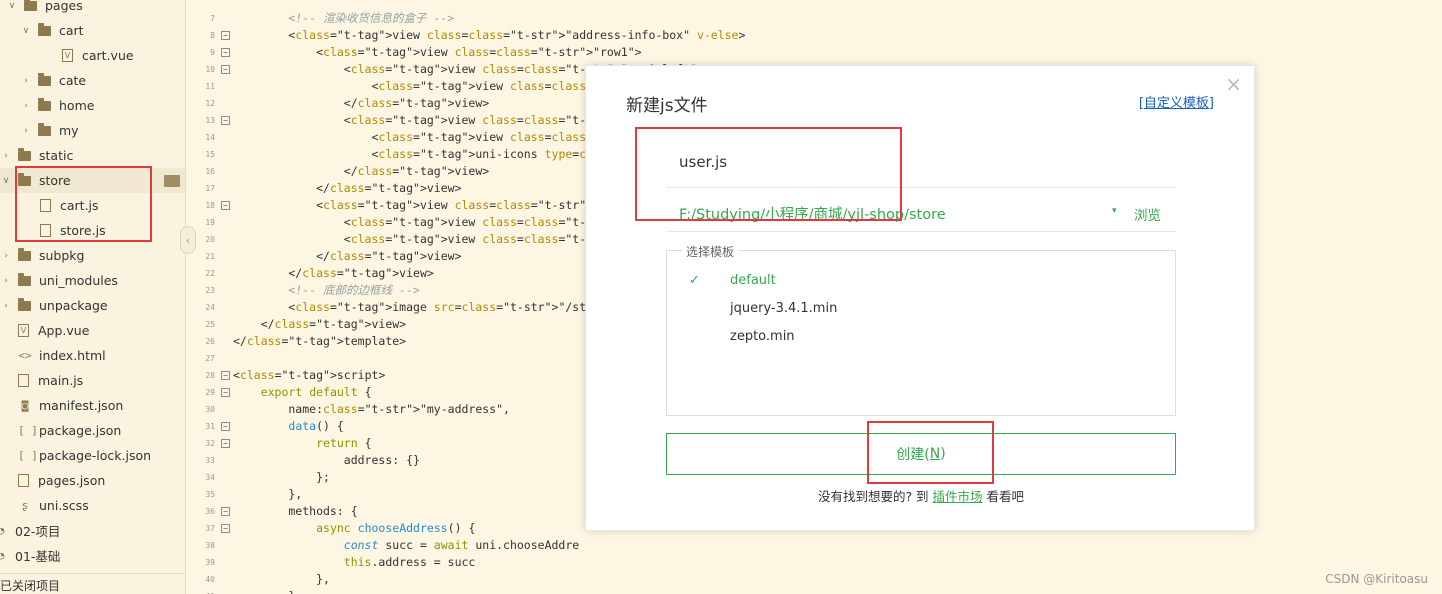  I want to click on path-select: F:/Studying/小程序/商城/yjl-shop/store ▾ 浏览, so click(921, 214).